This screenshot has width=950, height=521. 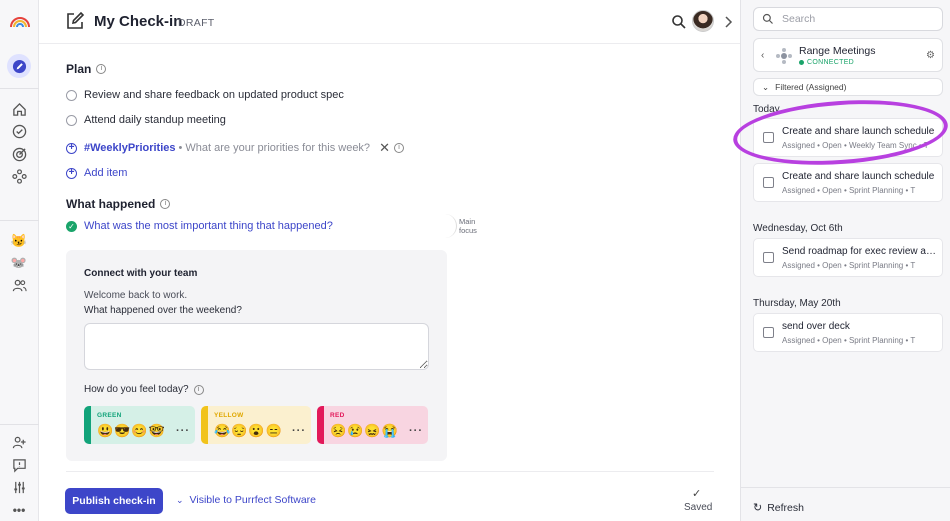 I want to click on integration-source: ‹ Range Meetings CONNECTED ⚙, so click(x=848, y=55).